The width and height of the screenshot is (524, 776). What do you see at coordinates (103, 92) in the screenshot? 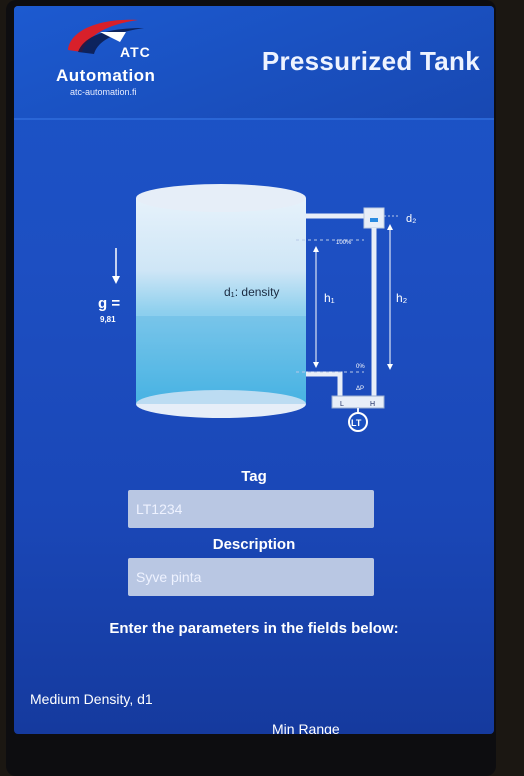
I see `logo-url: atc-automation.fi` at bounding box center [103, 92].